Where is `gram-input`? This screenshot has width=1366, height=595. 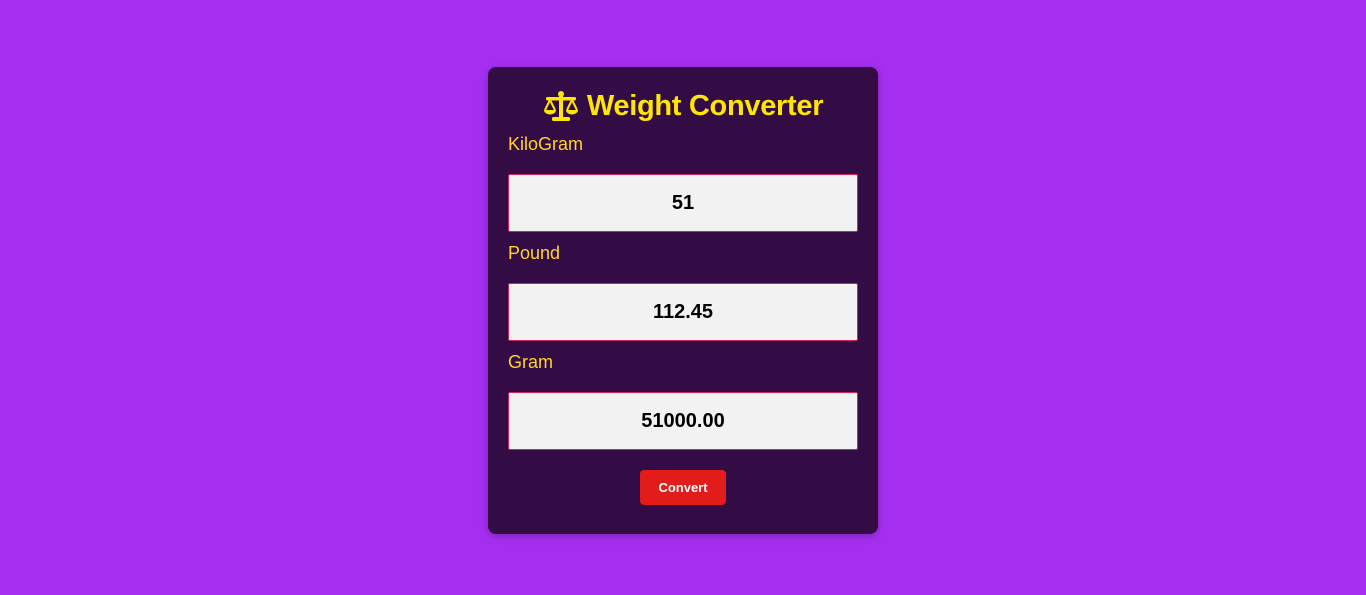
gram-input is located at coordinates (683, 421).